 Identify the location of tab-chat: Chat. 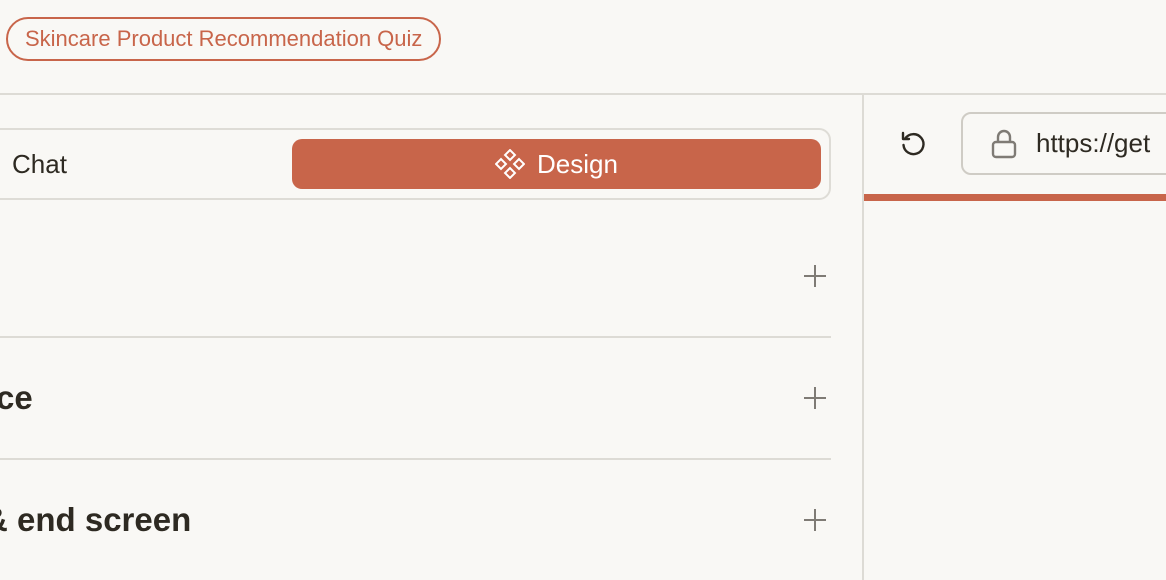
(39, 164).